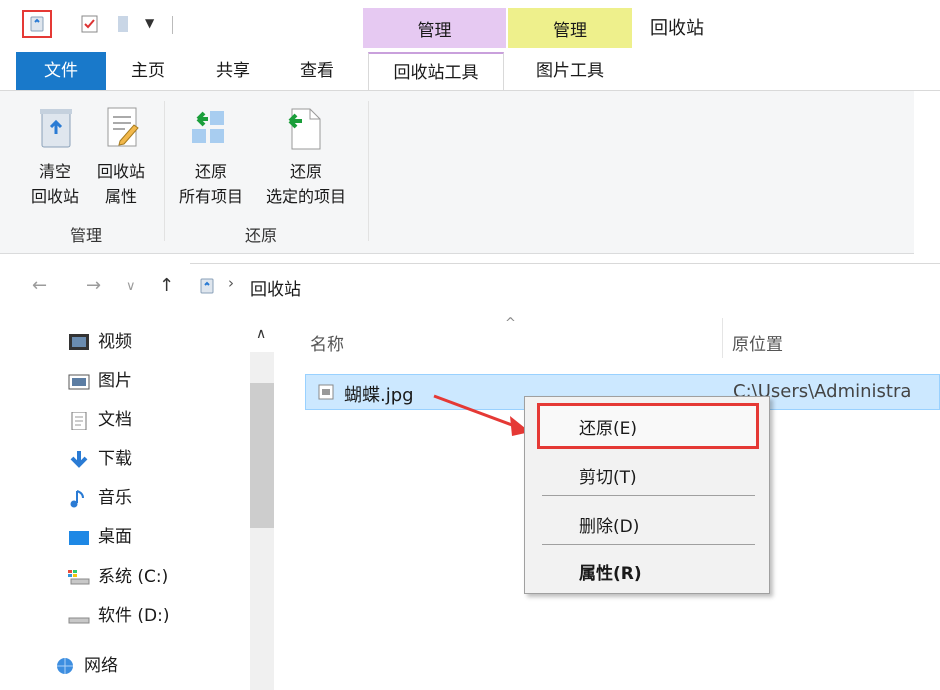 This screenshot has width=940, height=690. Describe the element at coordinates (326, 394) in the screenshot. I see `image-file-icon` at that location.